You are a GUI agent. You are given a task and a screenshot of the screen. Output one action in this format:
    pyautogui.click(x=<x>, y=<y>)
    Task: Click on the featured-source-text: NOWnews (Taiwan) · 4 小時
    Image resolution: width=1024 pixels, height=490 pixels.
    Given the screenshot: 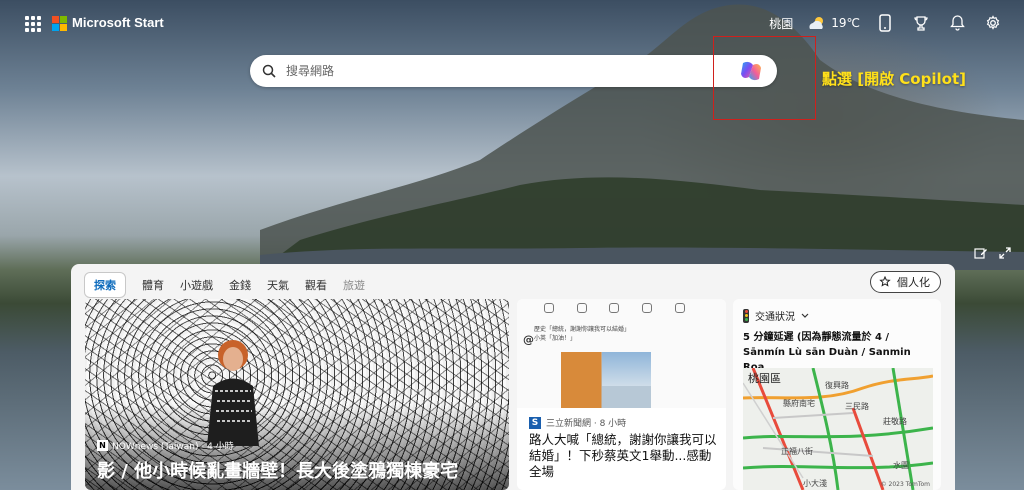 What is the action you would take?
    pyautogui.click(x=173, y=447)
    